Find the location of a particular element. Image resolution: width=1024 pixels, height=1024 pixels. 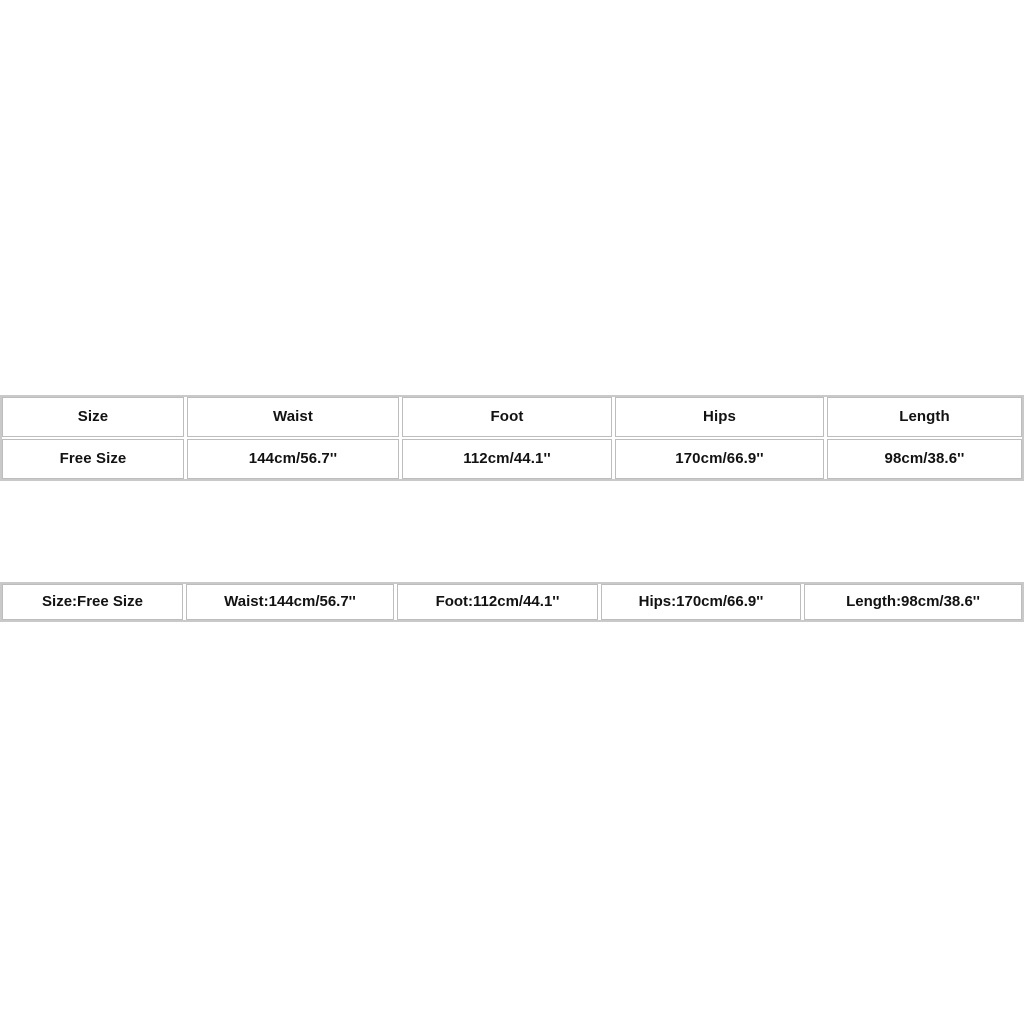

cell-hips: 170cm/66.9'' is located at coordinates (719, 459).